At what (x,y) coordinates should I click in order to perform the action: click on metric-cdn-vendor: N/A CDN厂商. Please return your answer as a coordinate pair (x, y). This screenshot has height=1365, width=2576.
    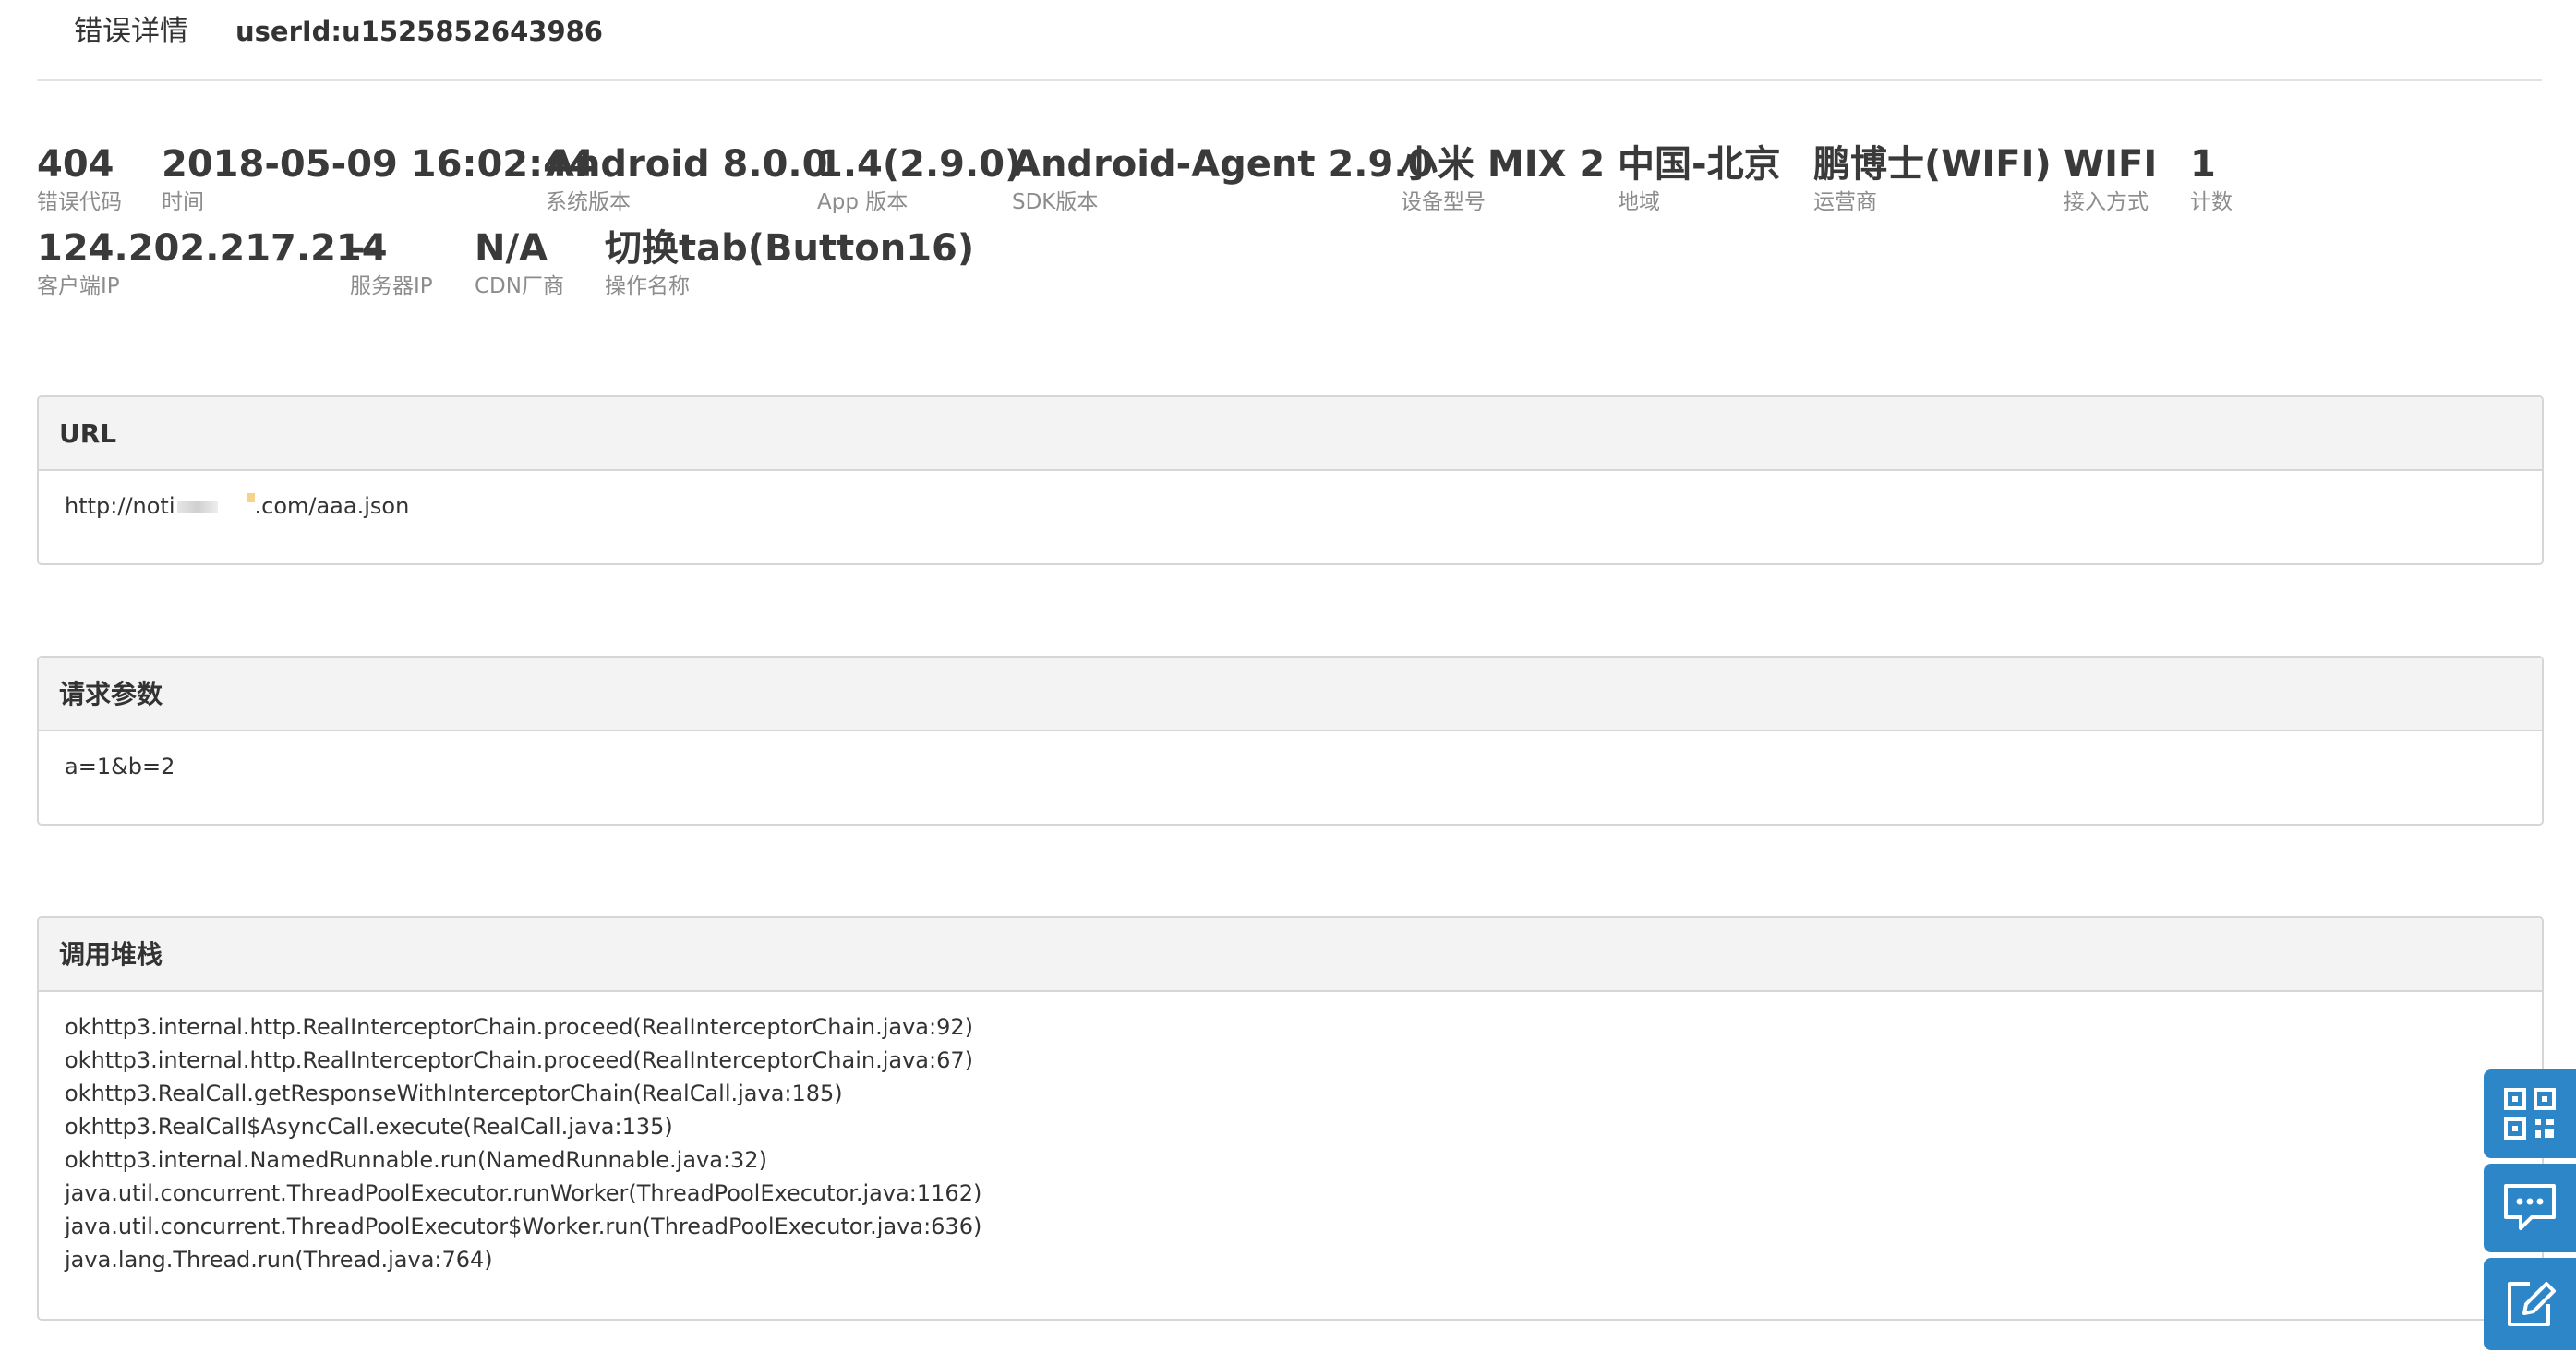
    Looking at the image, I should click on (519, 262).